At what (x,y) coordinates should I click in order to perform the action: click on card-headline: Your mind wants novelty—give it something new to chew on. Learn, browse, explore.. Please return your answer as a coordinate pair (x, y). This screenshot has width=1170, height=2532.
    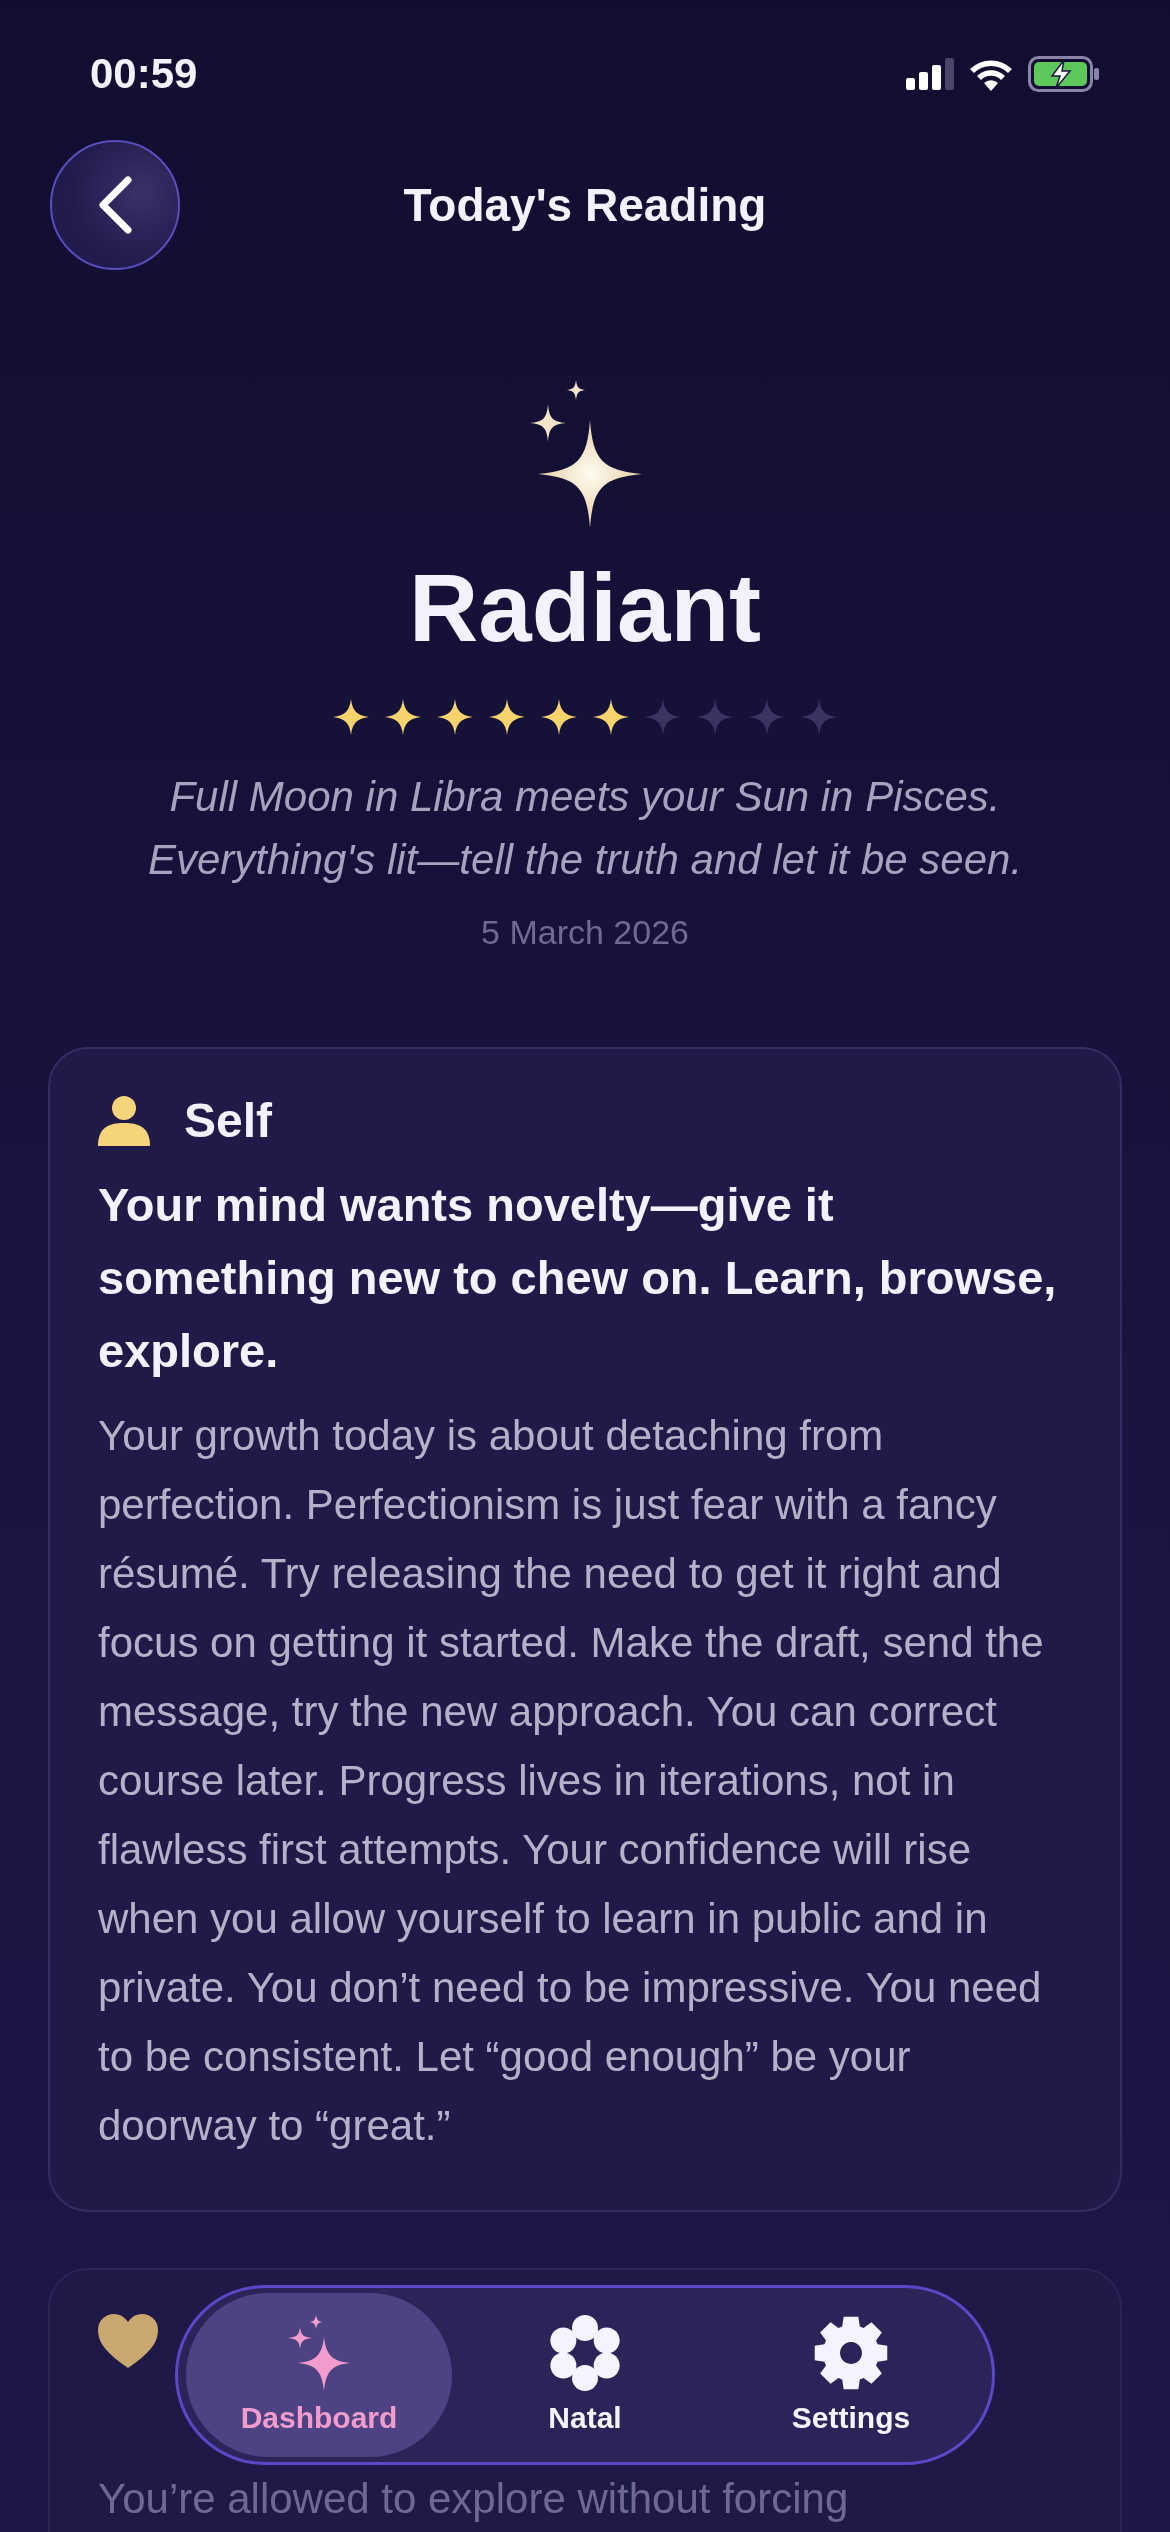
    Looking at the image, I should click on (578, 1278).